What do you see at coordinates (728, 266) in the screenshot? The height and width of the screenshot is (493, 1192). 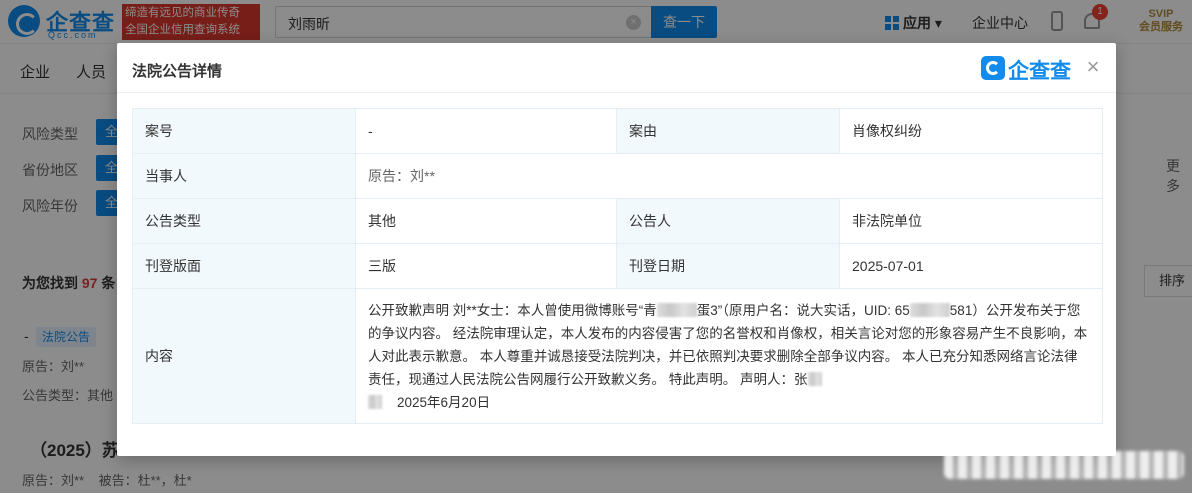 I see `date-label: 刊登日期` at bounding box center [728, 266].